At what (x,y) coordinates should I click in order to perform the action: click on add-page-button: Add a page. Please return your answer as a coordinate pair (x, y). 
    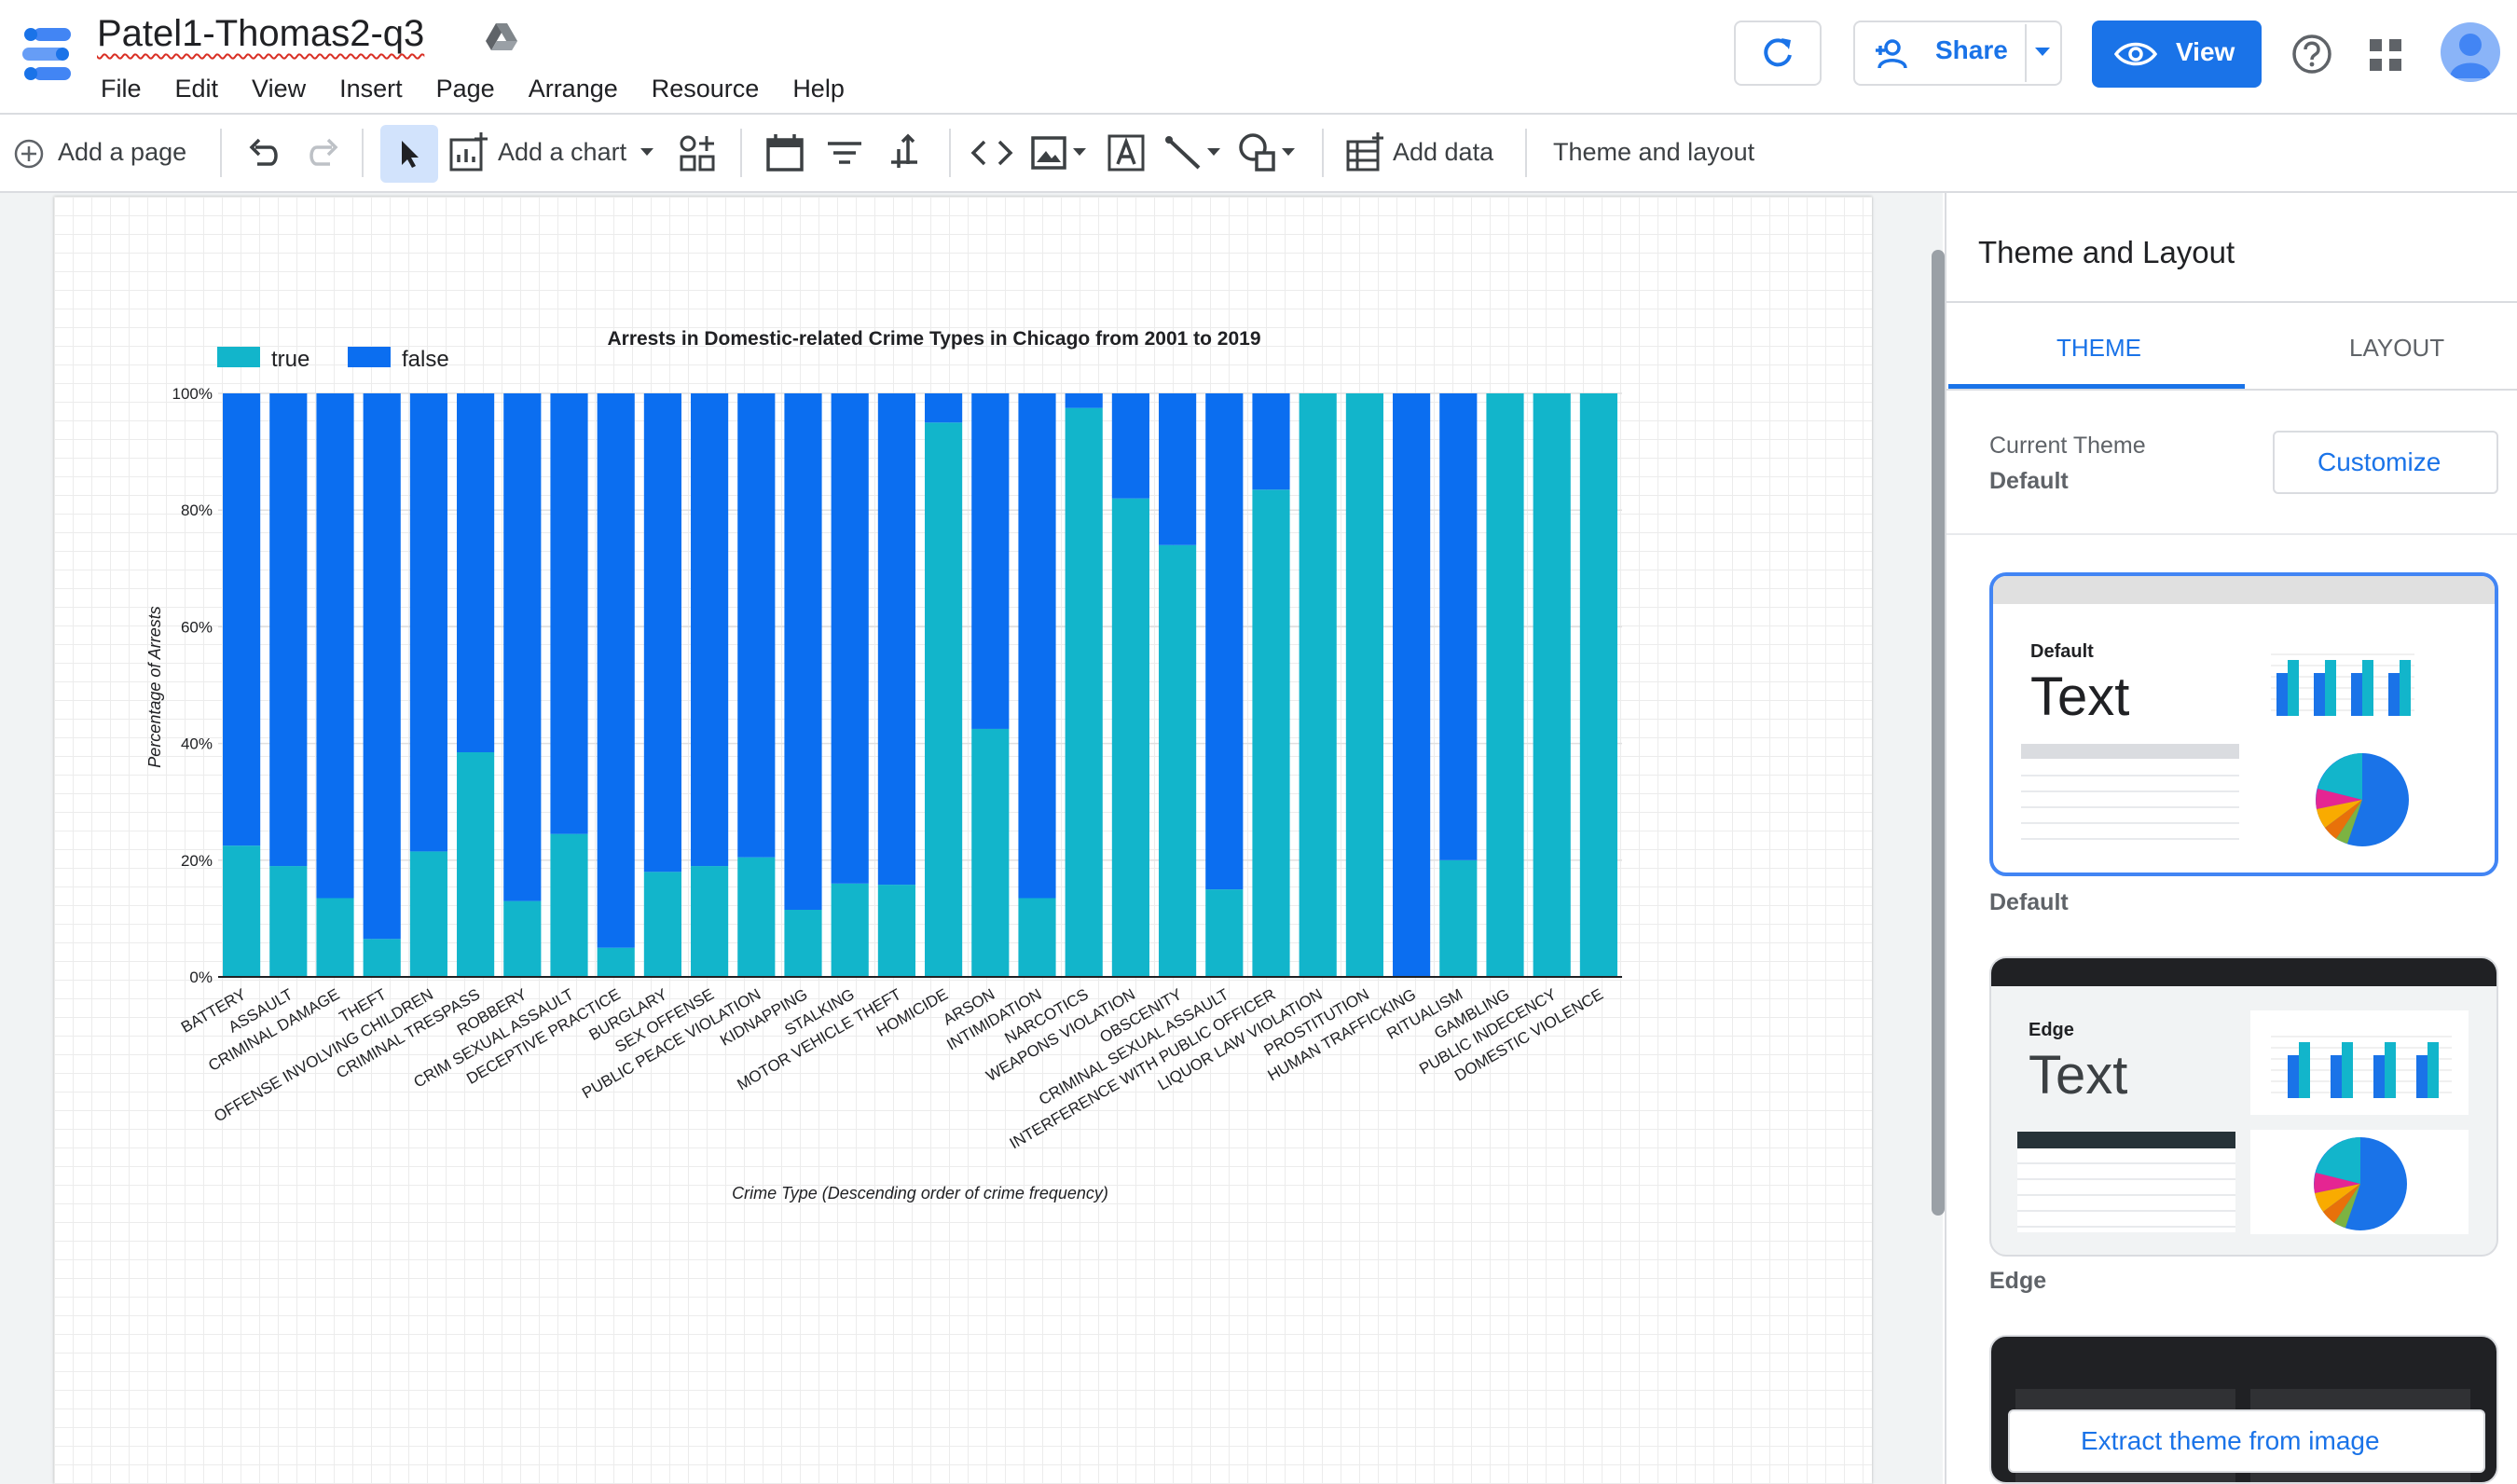
    Looking at the image, I should click on (122, 152).